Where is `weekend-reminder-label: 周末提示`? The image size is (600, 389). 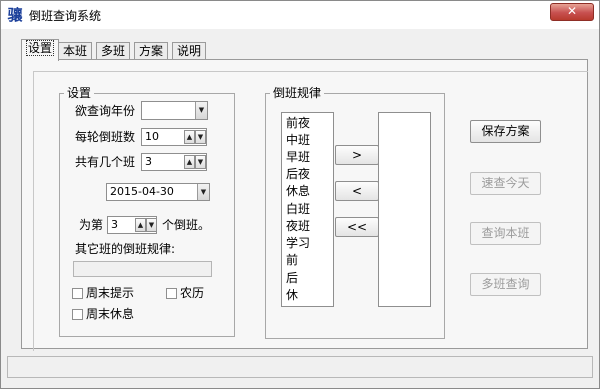 weekend-reminder-label: 周末提示 is located at coordinates (110, 293).